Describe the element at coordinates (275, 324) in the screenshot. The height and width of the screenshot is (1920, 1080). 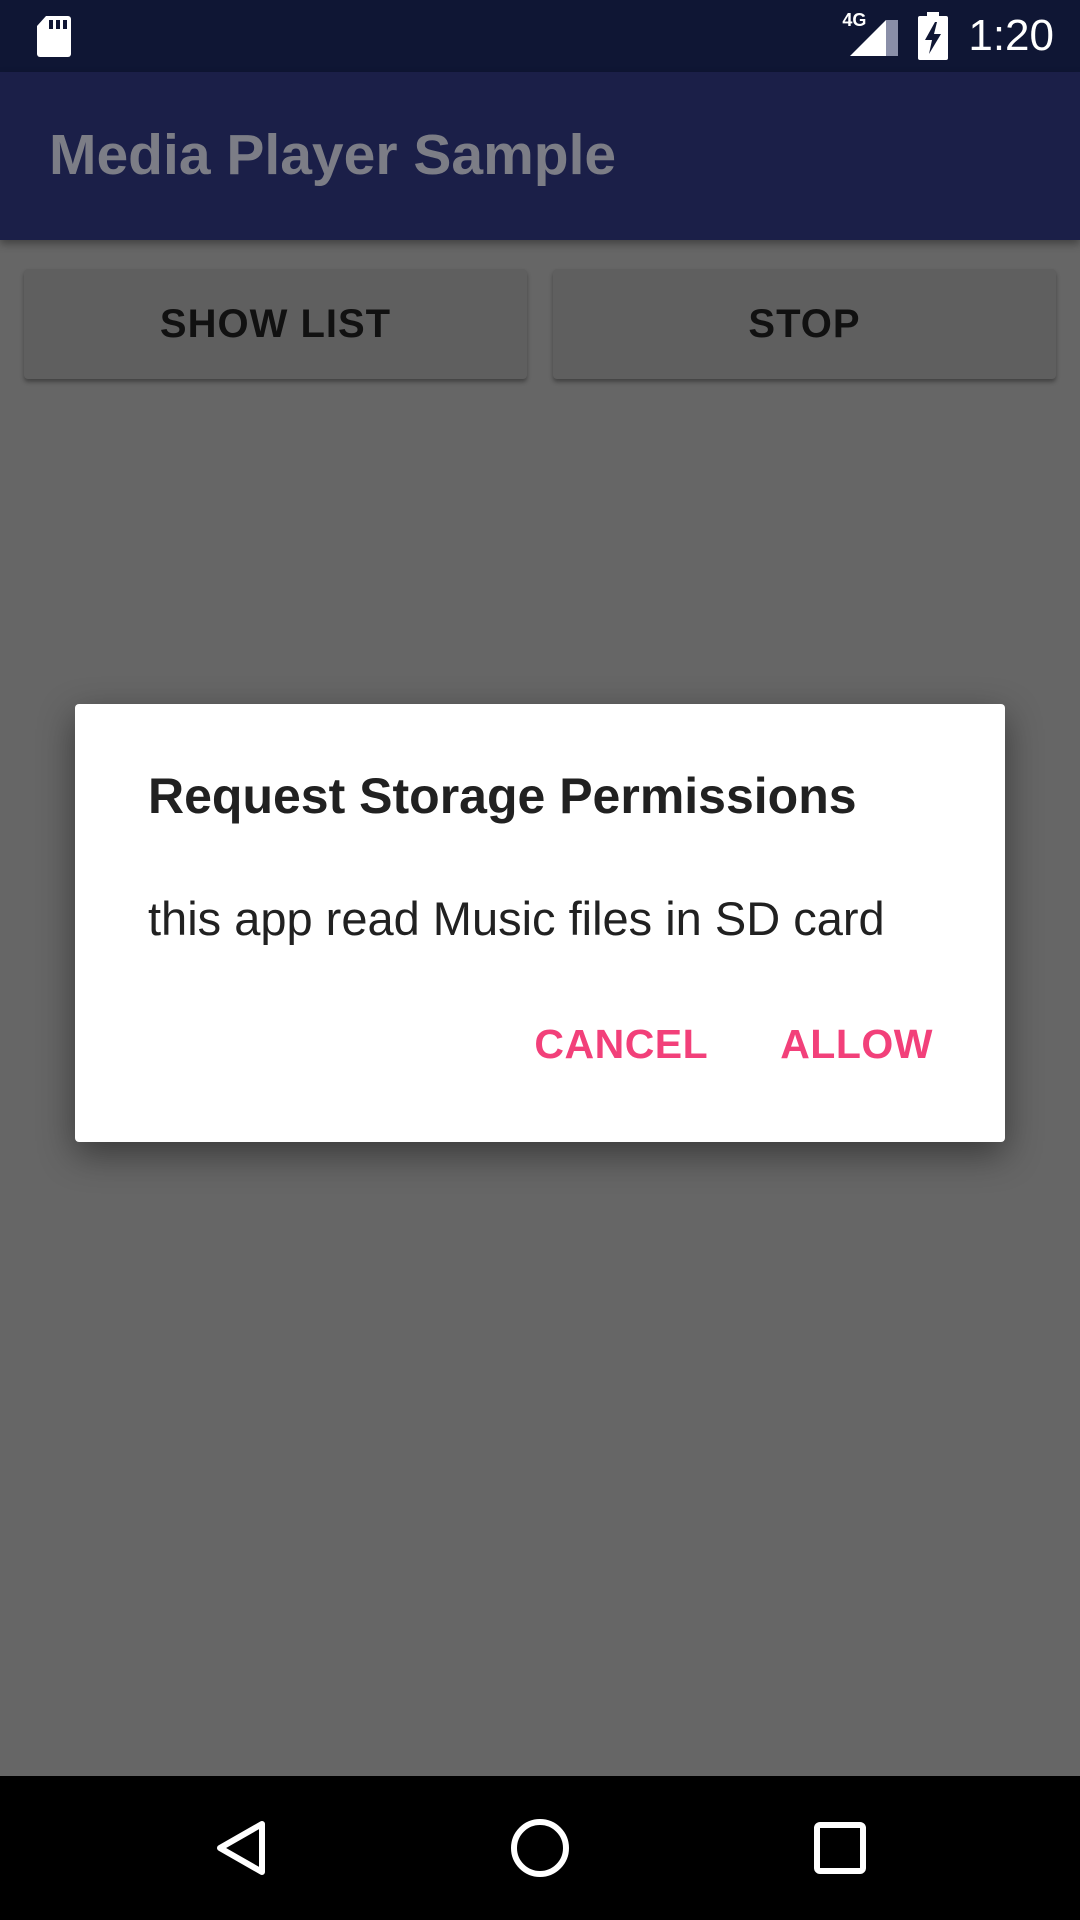
I see `show-list-button: SHOW LIST` at that location.